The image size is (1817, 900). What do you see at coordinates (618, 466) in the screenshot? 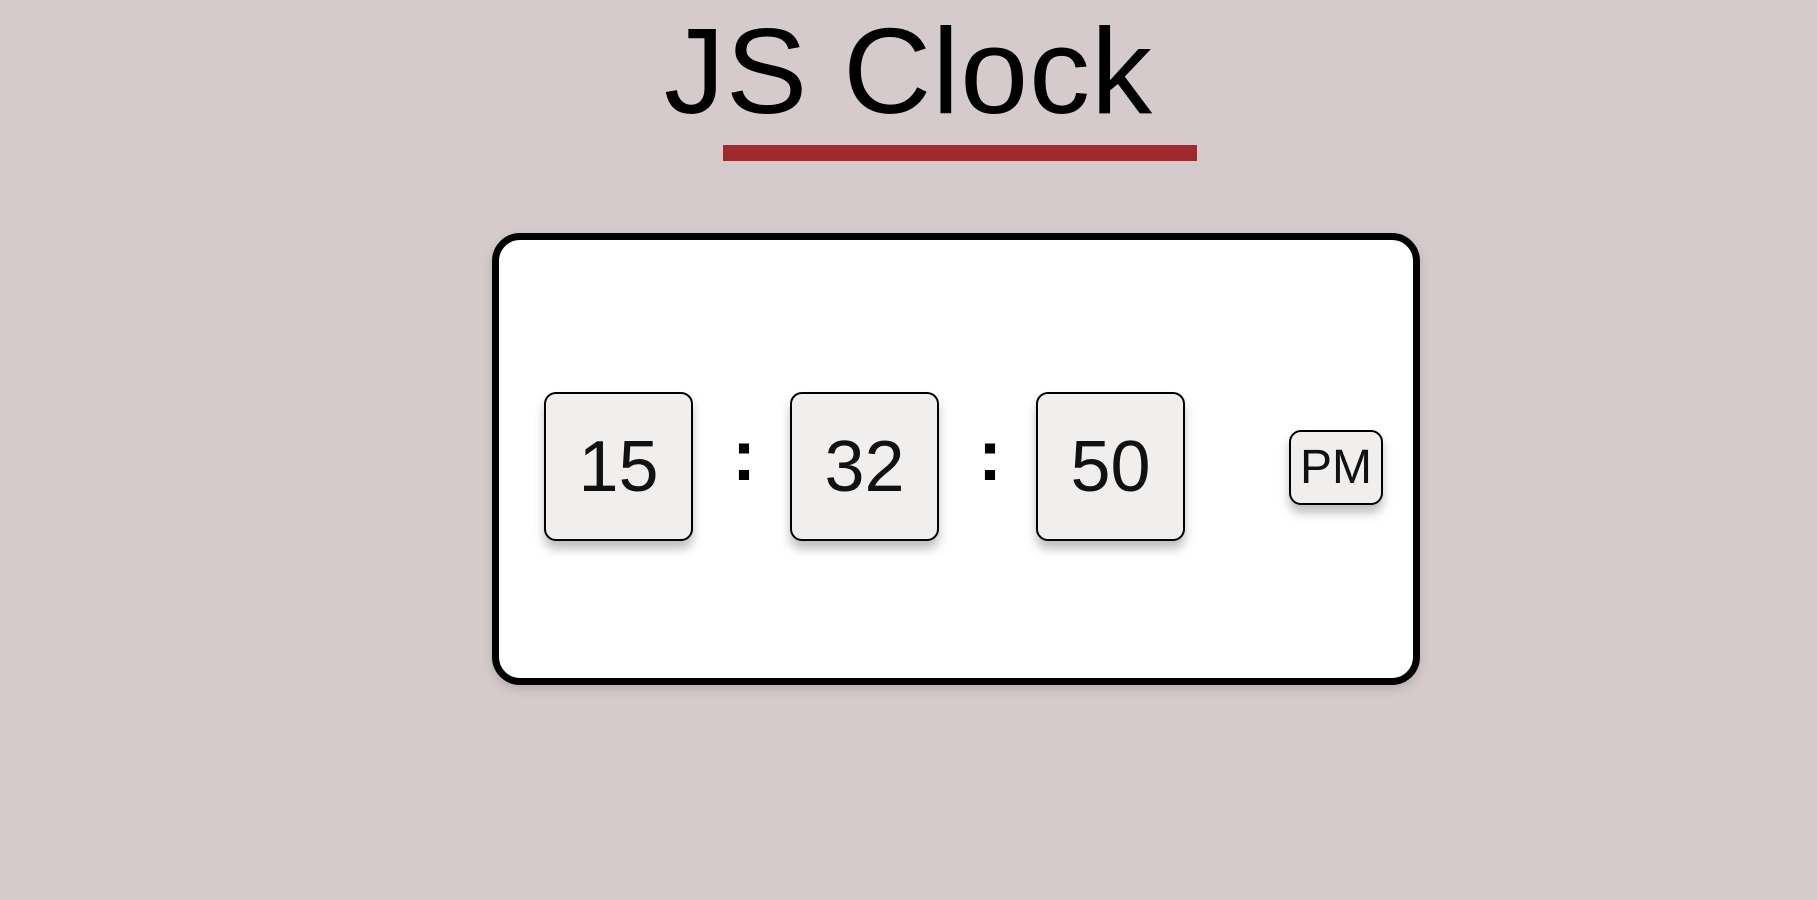
I see `hours-display: 15` at bounding box center [618, 466].